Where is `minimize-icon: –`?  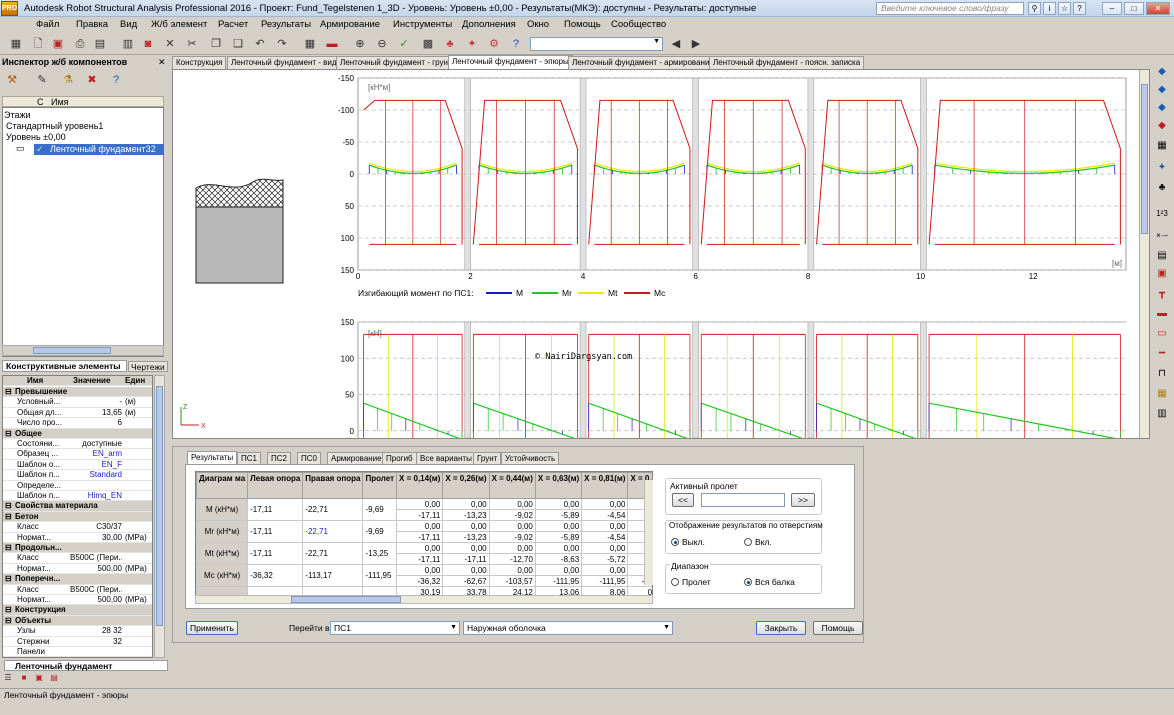 minimize-icon: – is located at coordinates (1112, 8).